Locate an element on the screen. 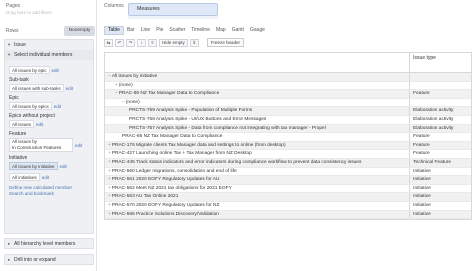  tab-pie: Pie is located at coordinates (159, 30).